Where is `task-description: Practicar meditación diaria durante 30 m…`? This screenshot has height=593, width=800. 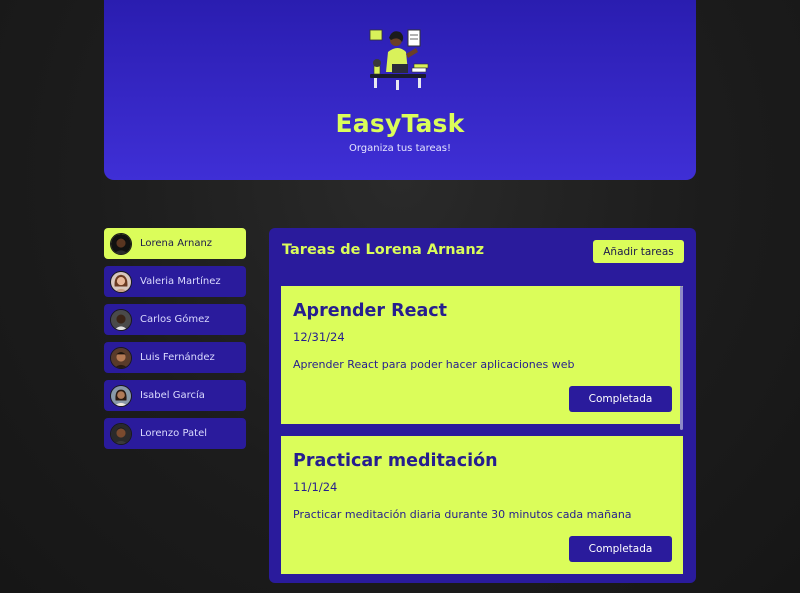 task-description: Practicar meditación diaria durante 30 m… is located at coordinates (462, 514).